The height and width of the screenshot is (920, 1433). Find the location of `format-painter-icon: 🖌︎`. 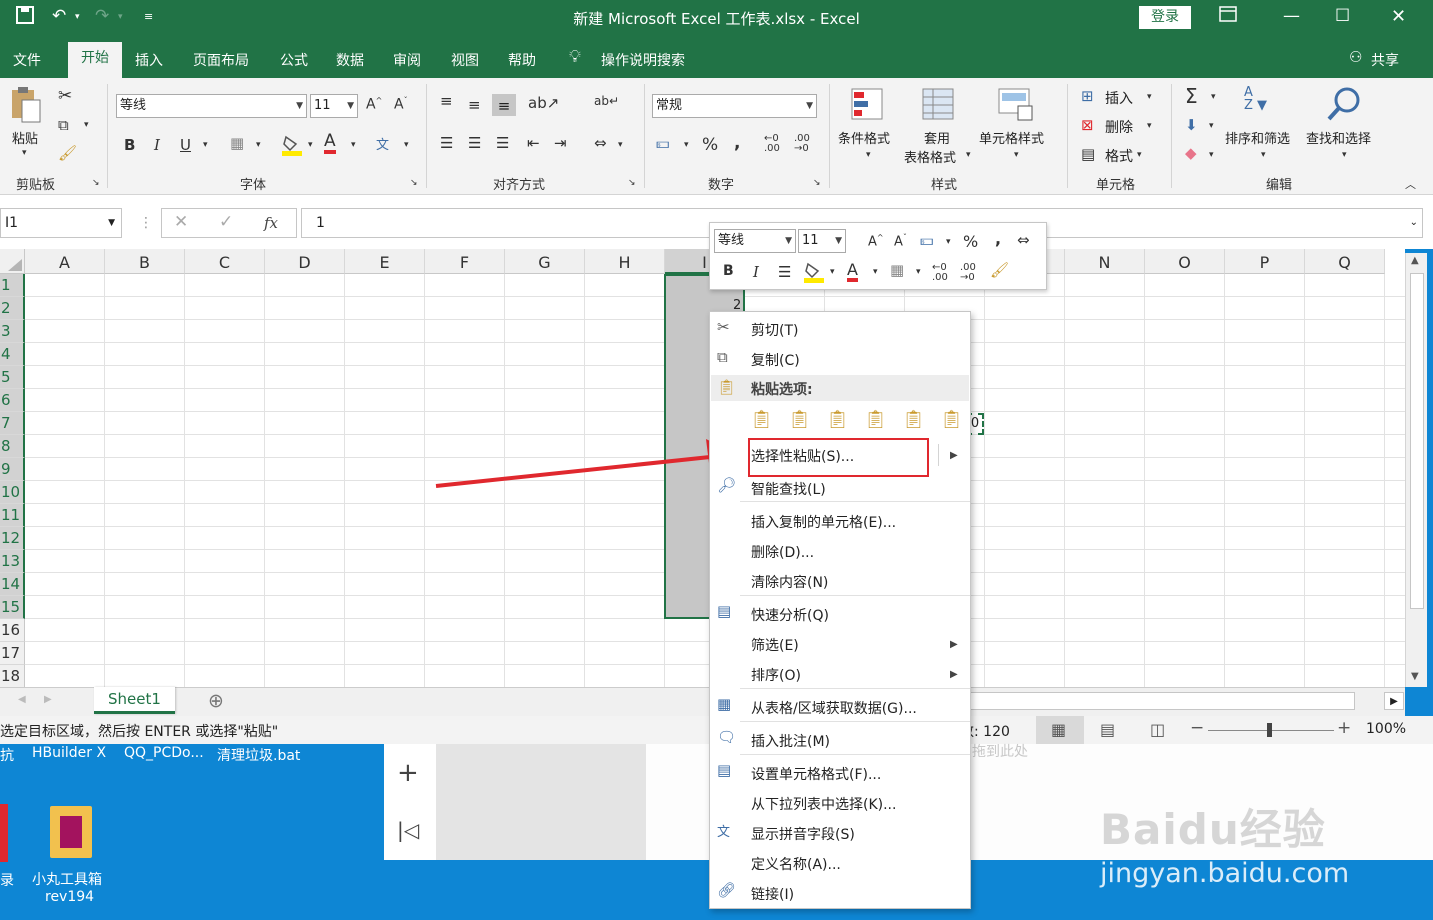

format-painter-icon: 🖌︎ is located at coordinates (67, 153).